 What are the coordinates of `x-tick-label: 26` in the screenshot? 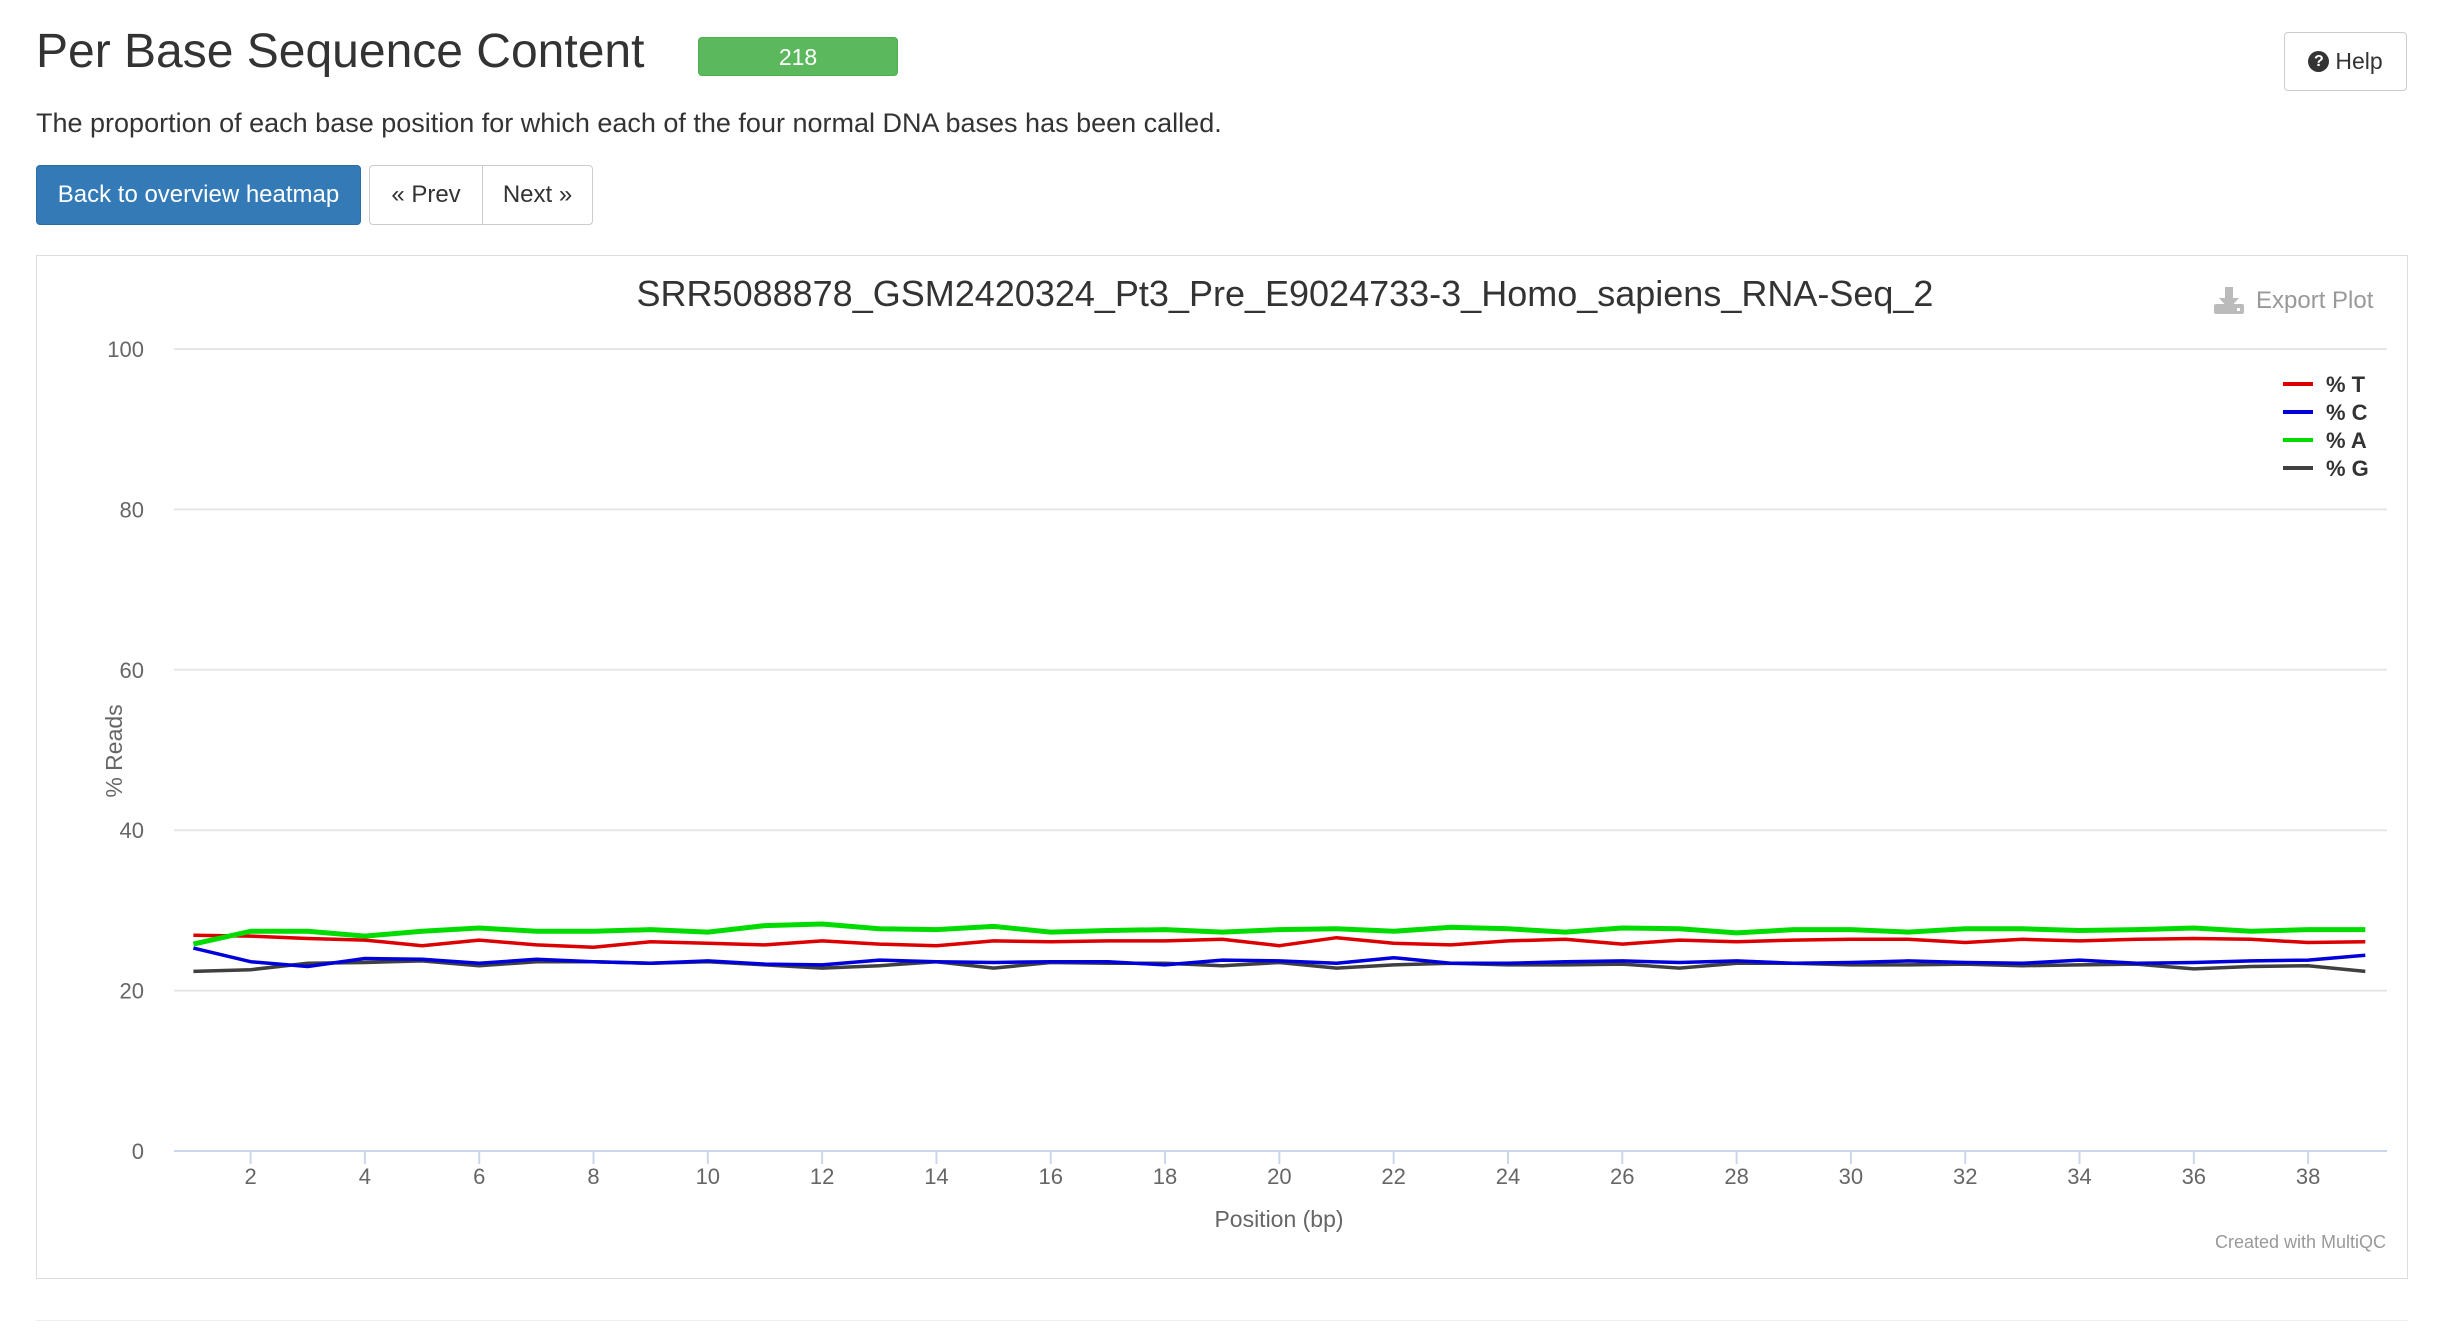 It's located at (1622, 1176).